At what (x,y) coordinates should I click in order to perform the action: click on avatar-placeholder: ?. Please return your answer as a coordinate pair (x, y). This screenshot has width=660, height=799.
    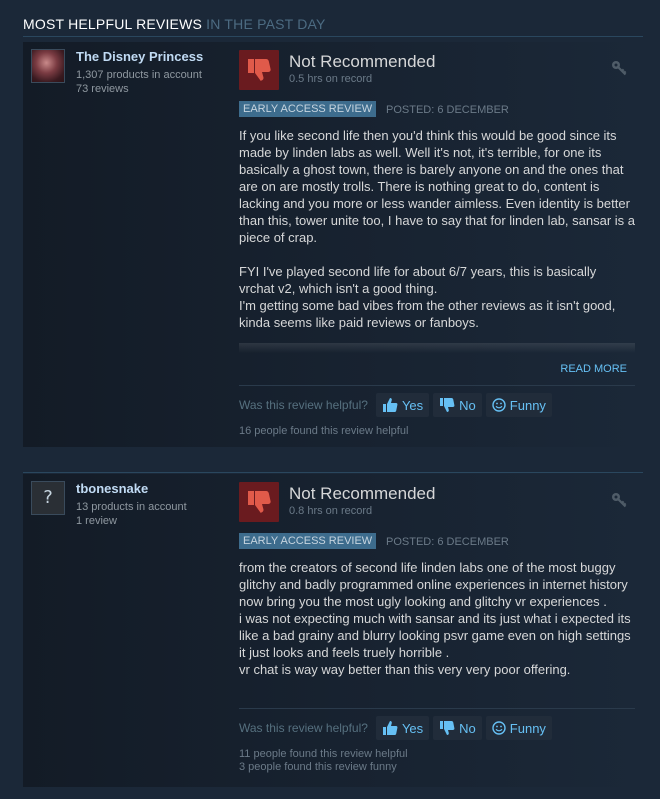
    Looking at the image, I should click on (48, 498).